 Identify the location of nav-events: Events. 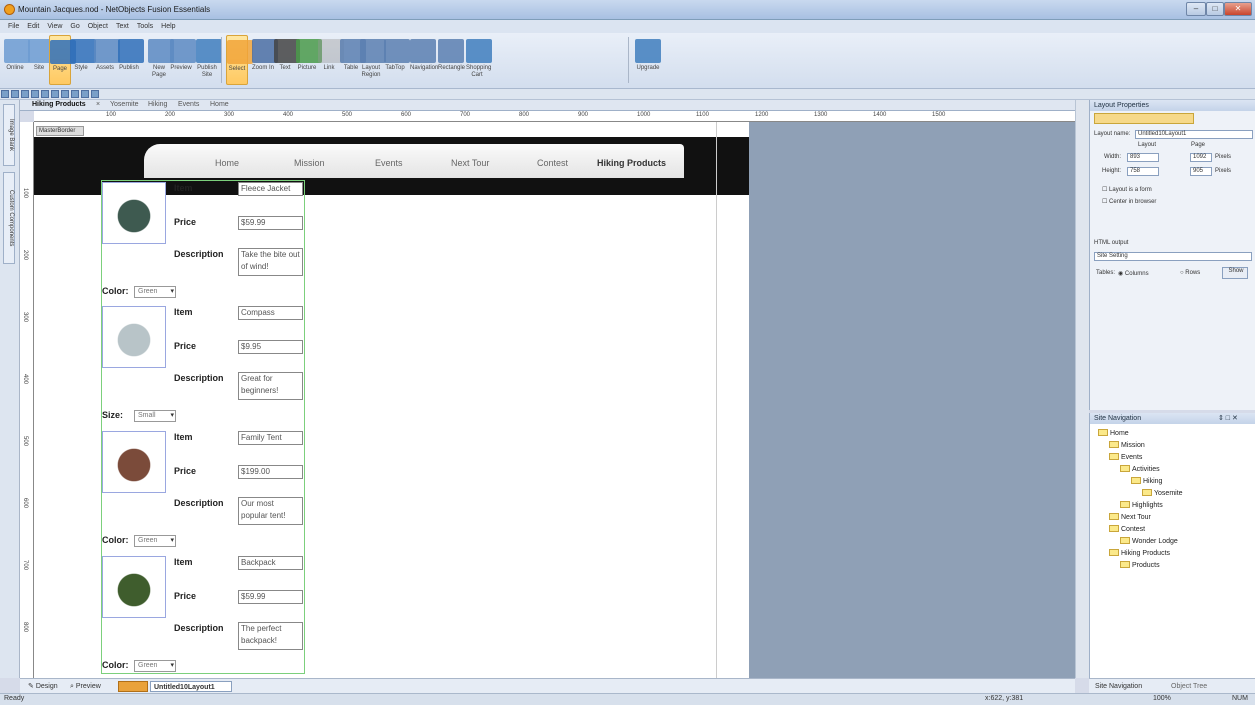
(389, 163).